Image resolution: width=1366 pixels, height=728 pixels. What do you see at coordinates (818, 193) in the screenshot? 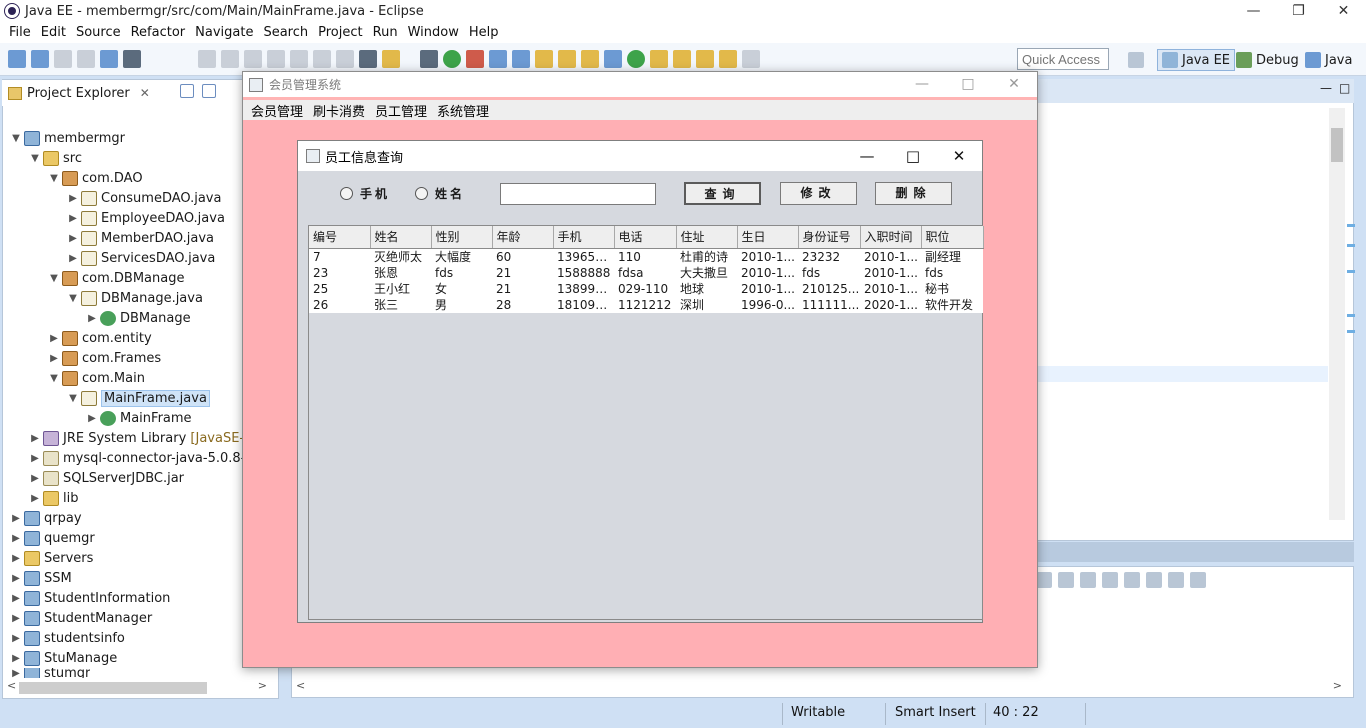
I see `modify-button: 修改` at bounding box center [818, 193].